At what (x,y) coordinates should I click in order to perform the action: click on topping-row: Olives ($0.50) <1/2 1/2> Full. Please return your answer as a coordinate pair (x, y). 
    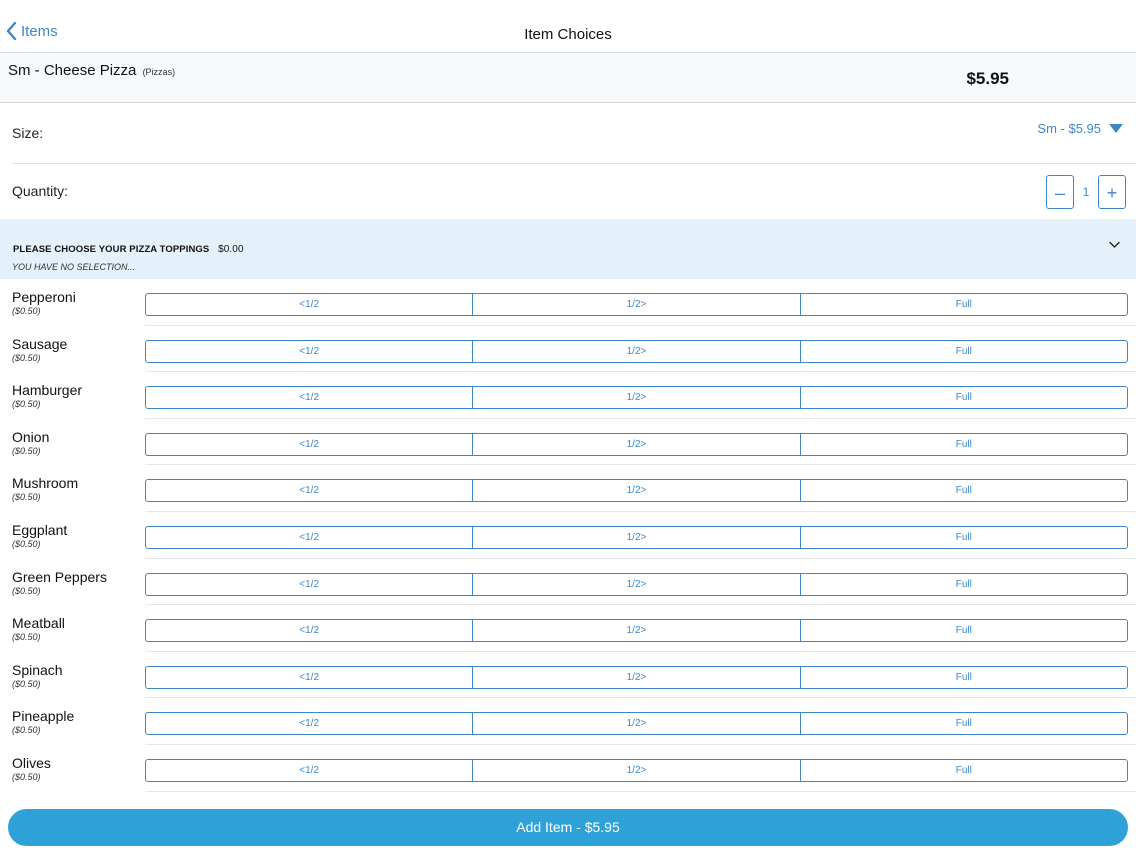
    Looking at the image, I should click on (568, 768).